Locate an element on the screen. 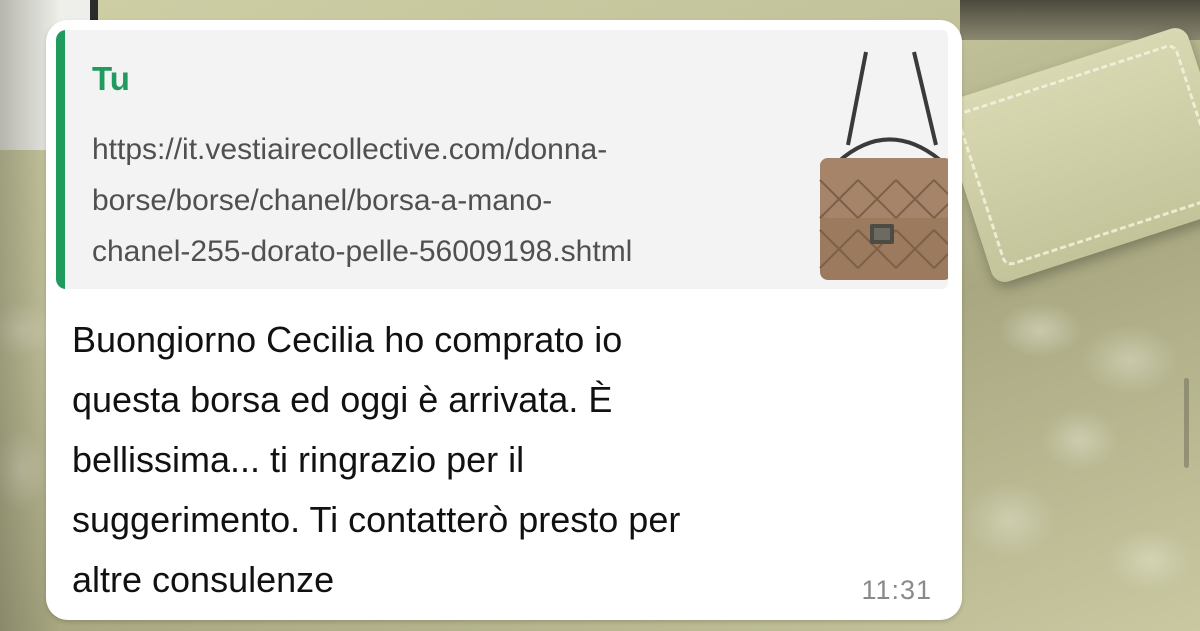 The width and height of the screenshot is (1200, 631). scrollbar is located at coordinates (1186, 423).